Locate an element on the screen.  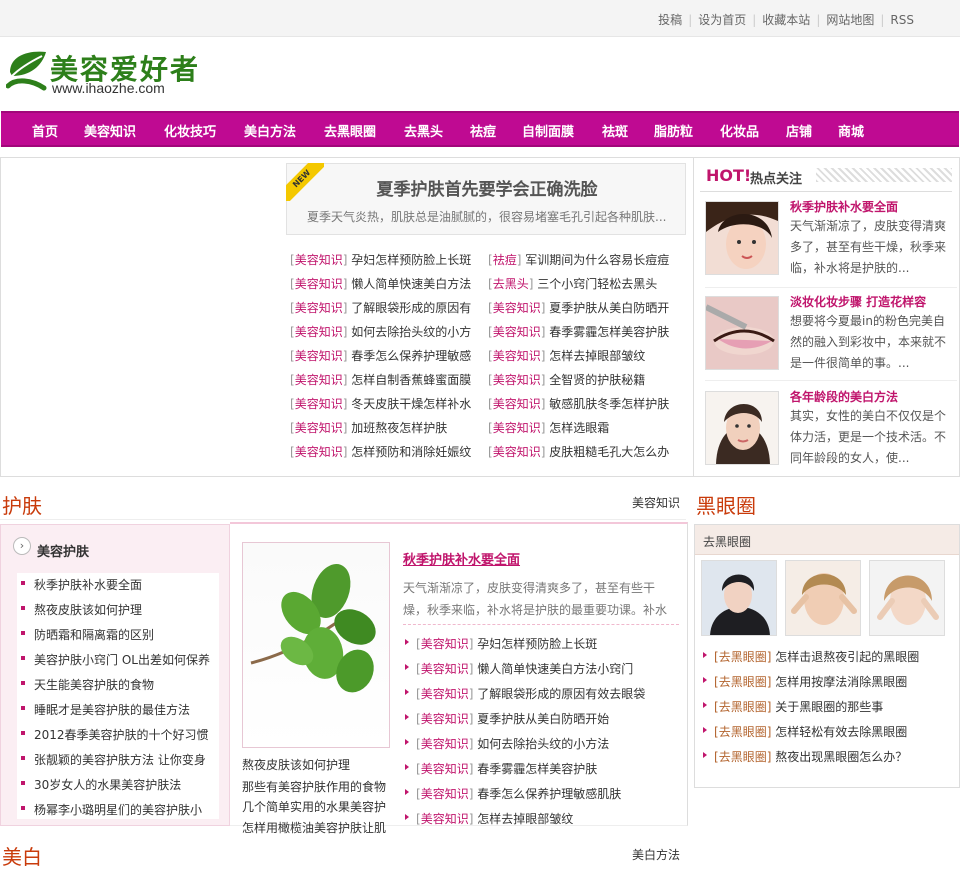
dark-circles-box-title: 去黑眼圈 is located at coordinates (727, 542).